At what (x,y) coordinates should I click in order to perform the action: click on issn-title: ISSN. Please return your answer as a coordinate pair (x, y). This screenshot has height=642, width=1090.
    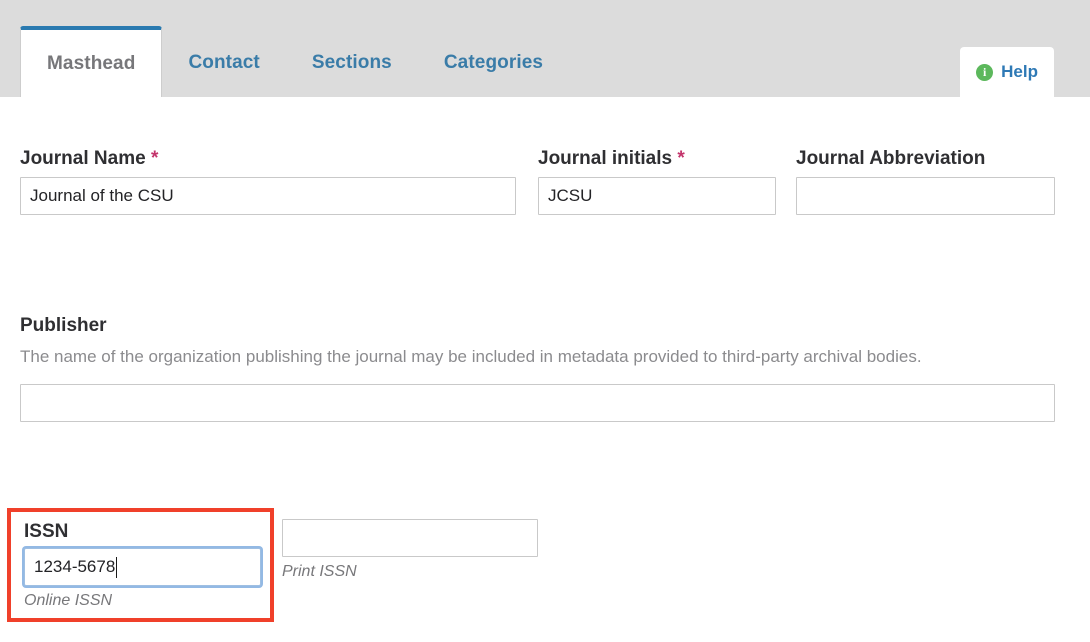
    Looking at the image, I should click on (46, 531).